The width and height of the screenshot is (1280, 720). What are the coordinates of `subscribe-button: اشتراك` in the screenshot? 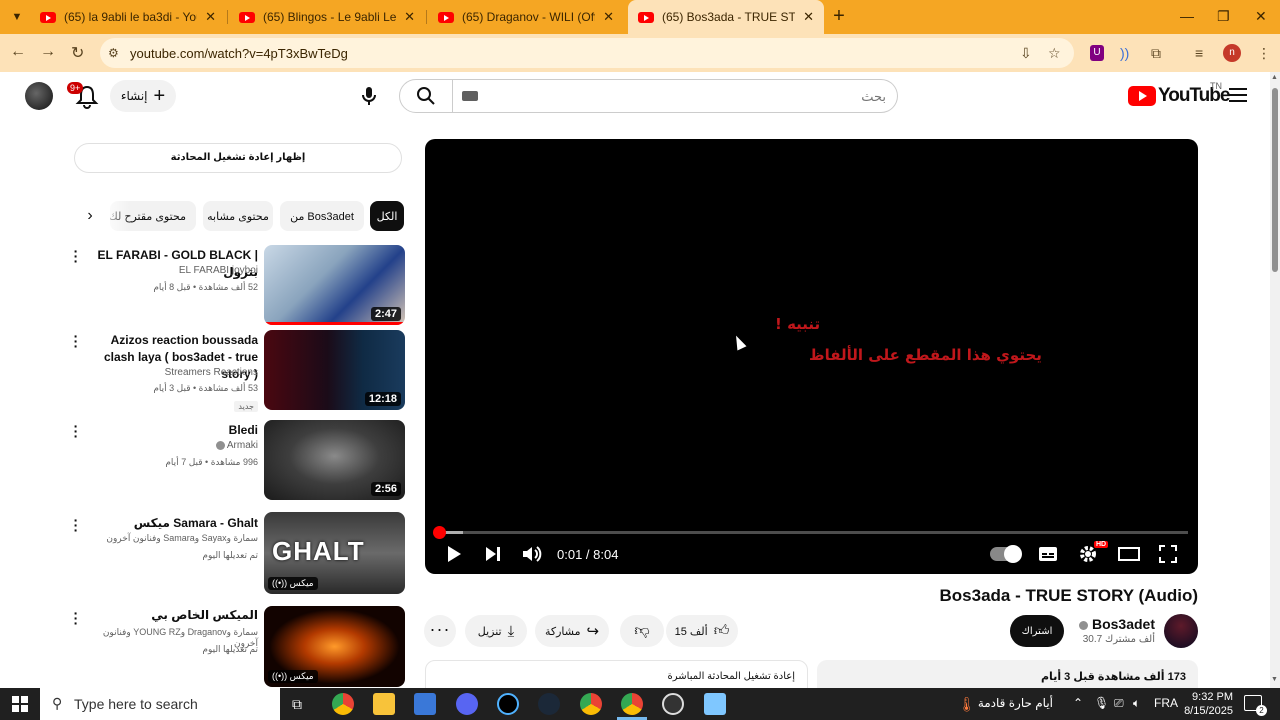 It's located at (1037, 631).